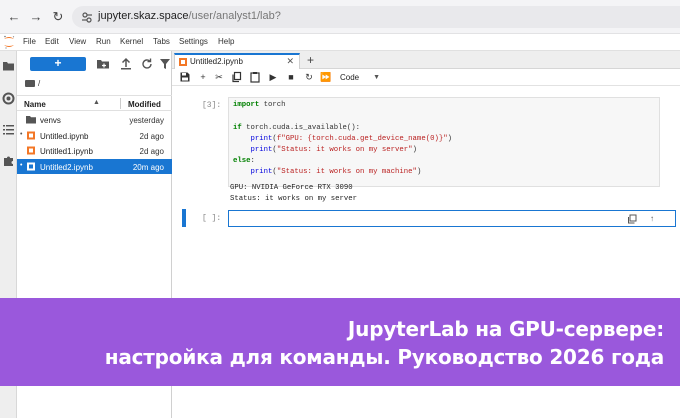 The image size is (680, 418). What do you see at coordinates (326, 77) in the screenshot?
I see `restart-run-all-icon: ⏩` at bounding box center [326, 77].